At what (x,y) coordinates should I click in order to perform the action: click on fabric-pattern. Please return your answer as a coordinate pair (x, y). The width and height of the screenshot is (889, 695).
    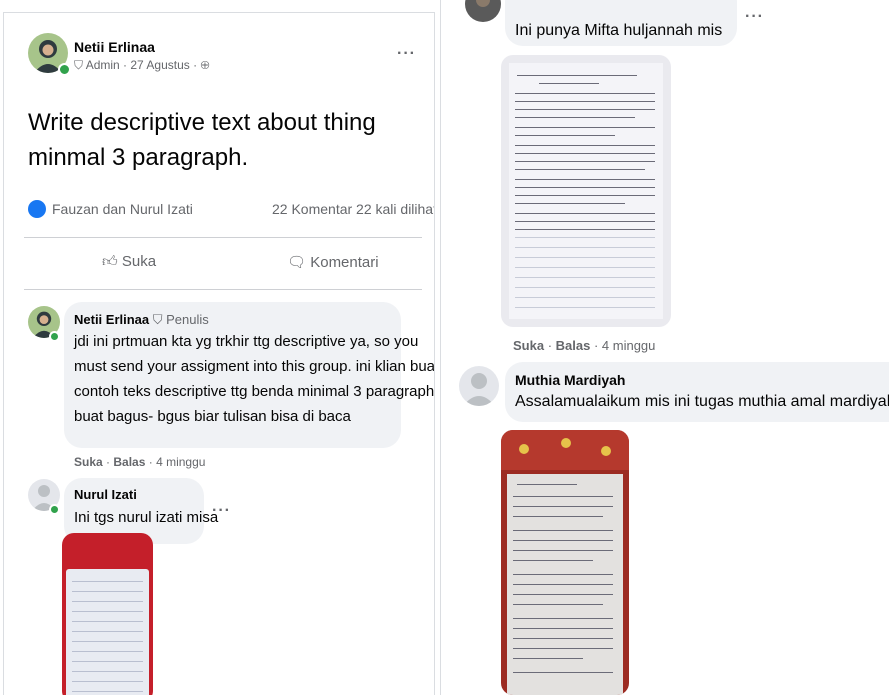
    Looking at the image, I should click on (565, 450).